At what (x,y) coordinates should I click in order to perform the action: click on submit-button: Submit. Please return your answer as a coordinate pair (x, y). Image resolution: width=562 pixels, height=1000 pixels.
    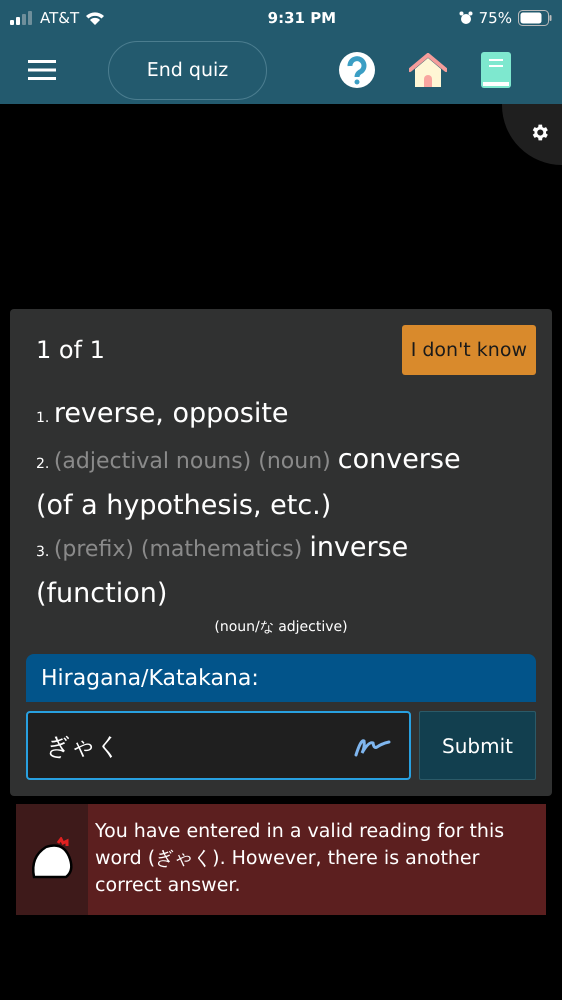
    Looking at the image, I should click on (477, 745).